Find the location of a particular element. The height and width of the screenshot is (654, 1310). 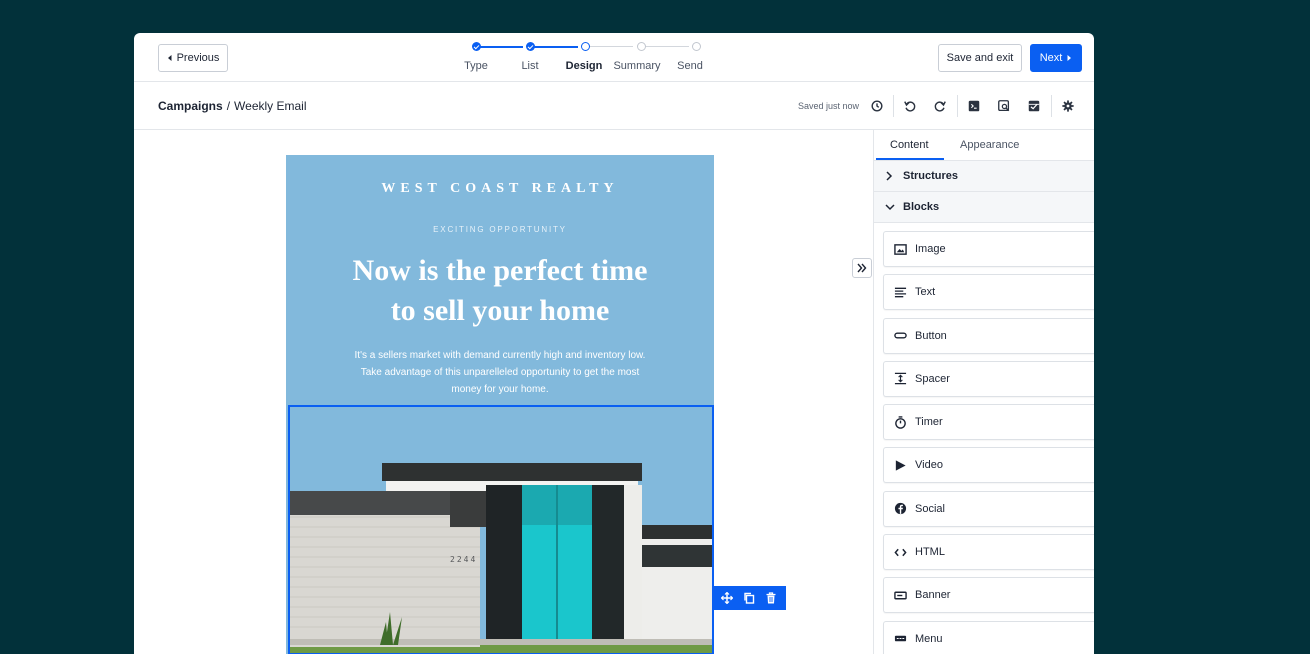

previous-label: Previous is located at coordinates (198, 58).